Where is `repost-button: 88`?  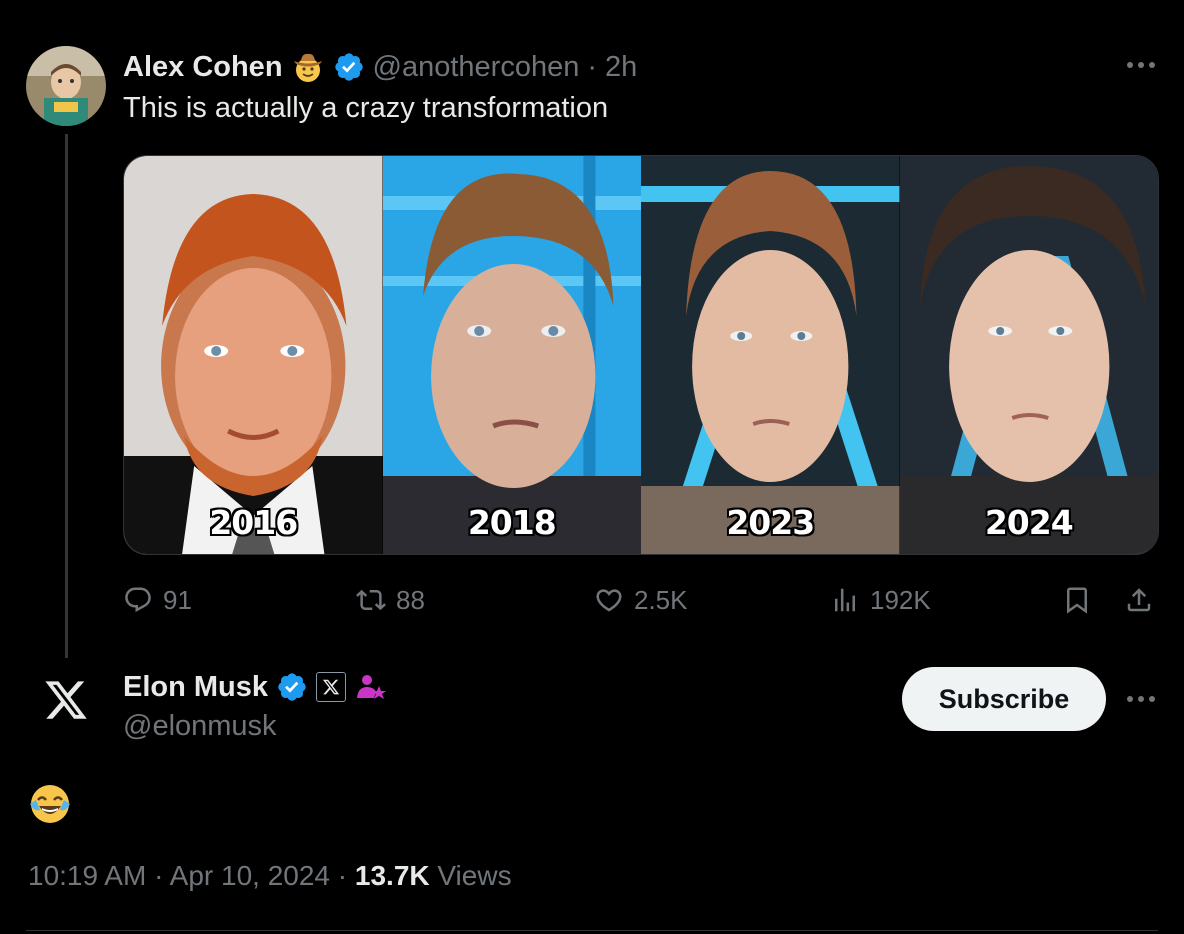 repost-button: 88 is located at coordinates (390, 600).